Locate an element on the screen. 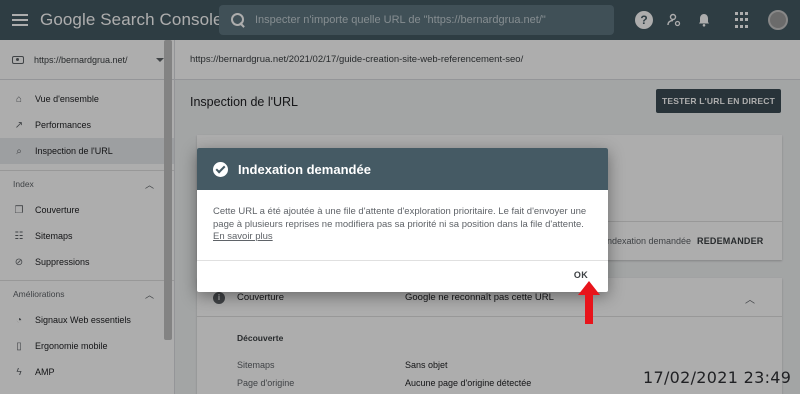 The image size is (800, 394). dialog-header: Indexation demandée is located at coordinates (402, 169).